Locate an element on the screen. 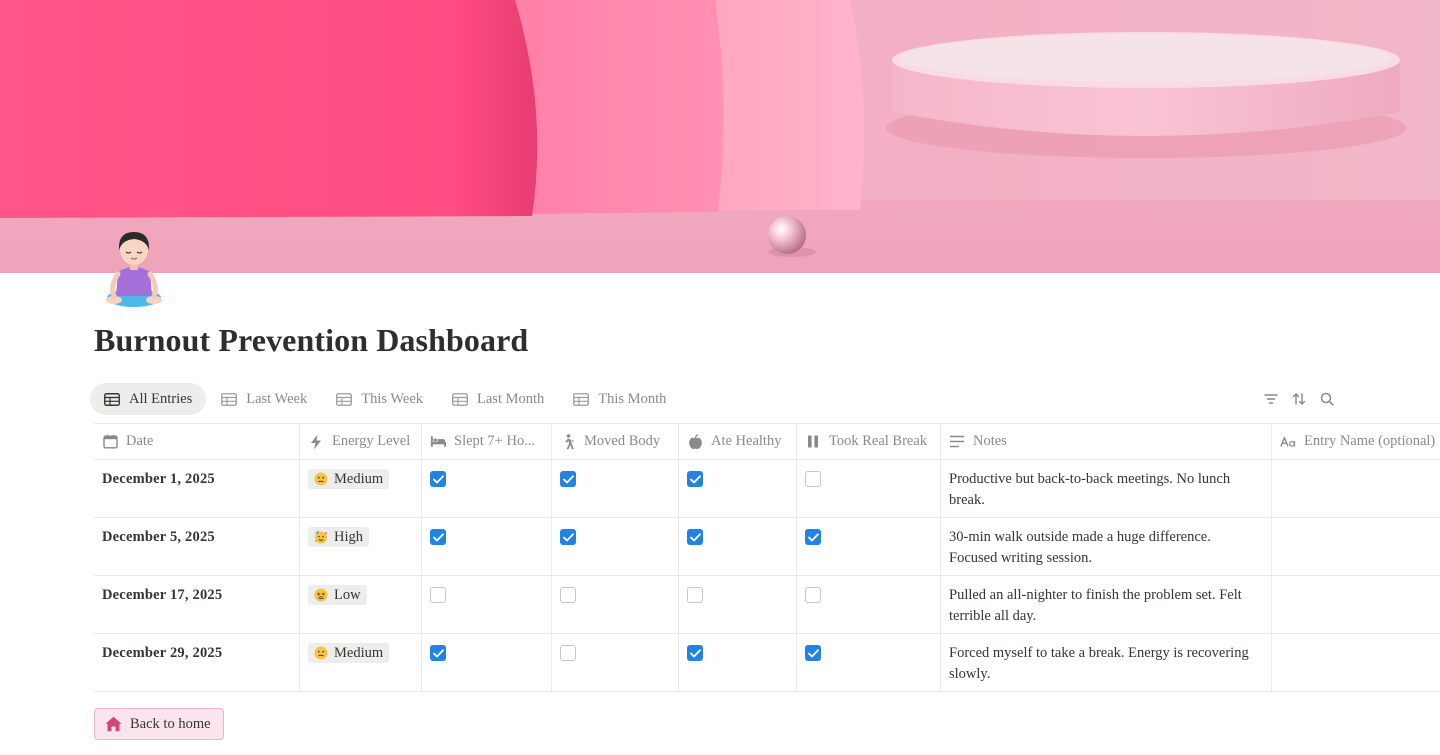 This screenshot has width=1440, height=755. walking-icon is located at coordinates (568, 441).